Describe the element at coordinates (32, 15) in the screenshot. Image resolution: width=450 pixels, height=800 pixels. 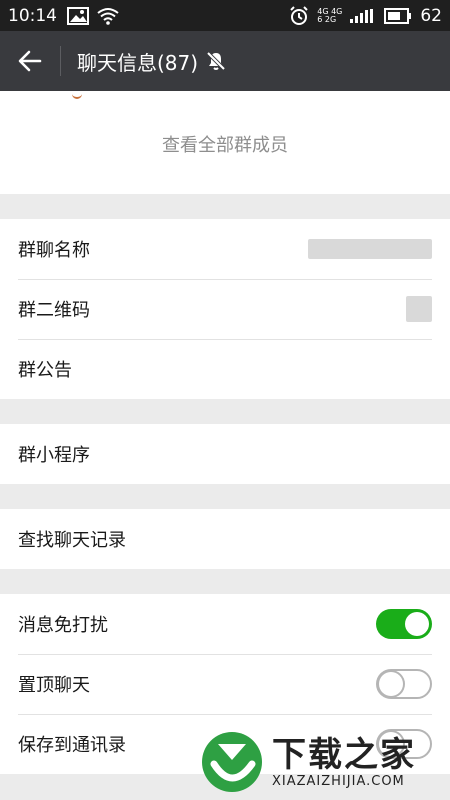
I see `clock-time: 10:14` at that location.